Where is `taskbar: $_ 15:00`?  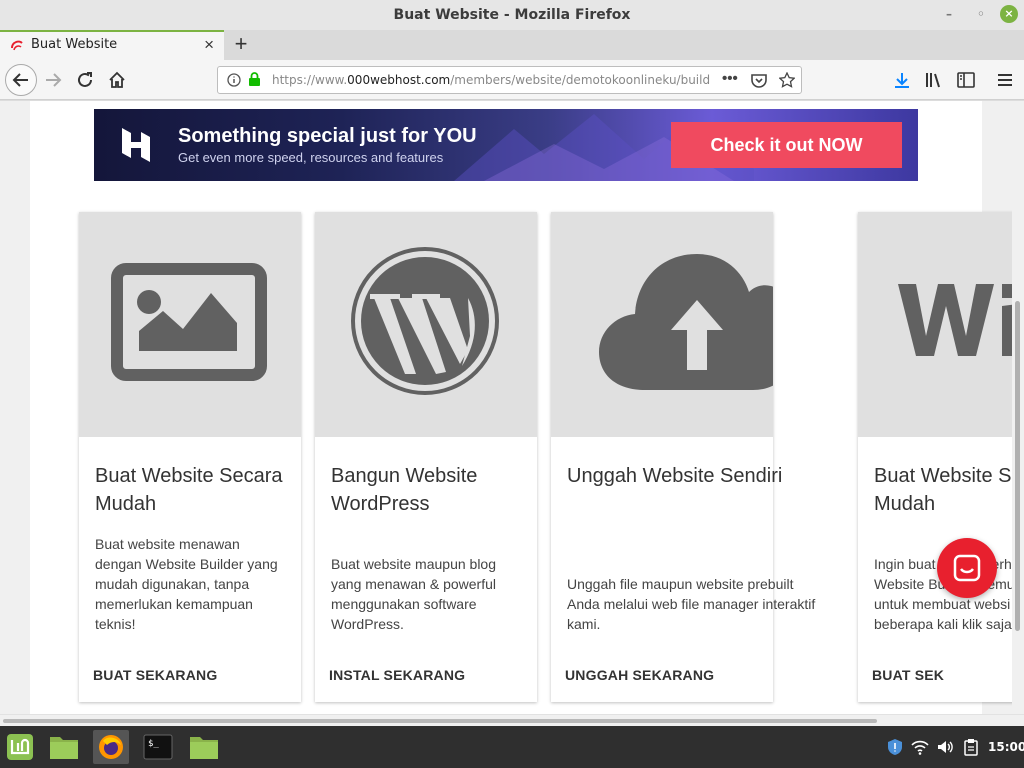
taskbar: $_ 15:00 is located at coordinates (512, 747).